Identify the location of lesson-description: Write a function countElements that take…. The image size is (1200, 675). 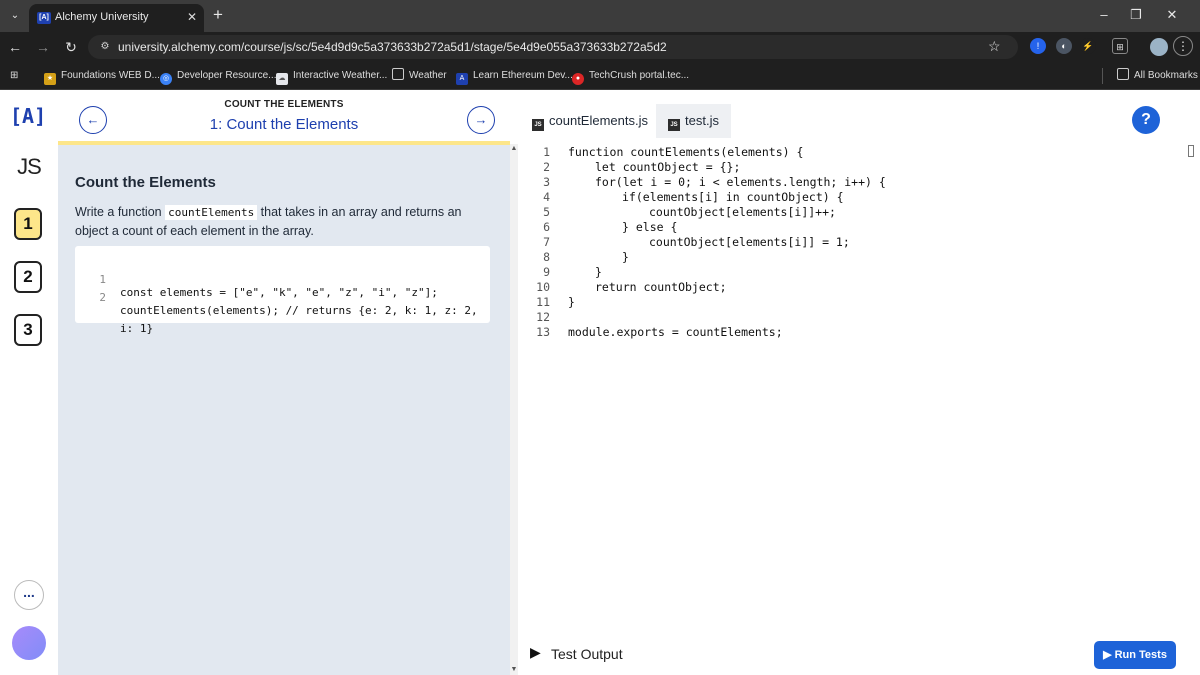
(285, 222).